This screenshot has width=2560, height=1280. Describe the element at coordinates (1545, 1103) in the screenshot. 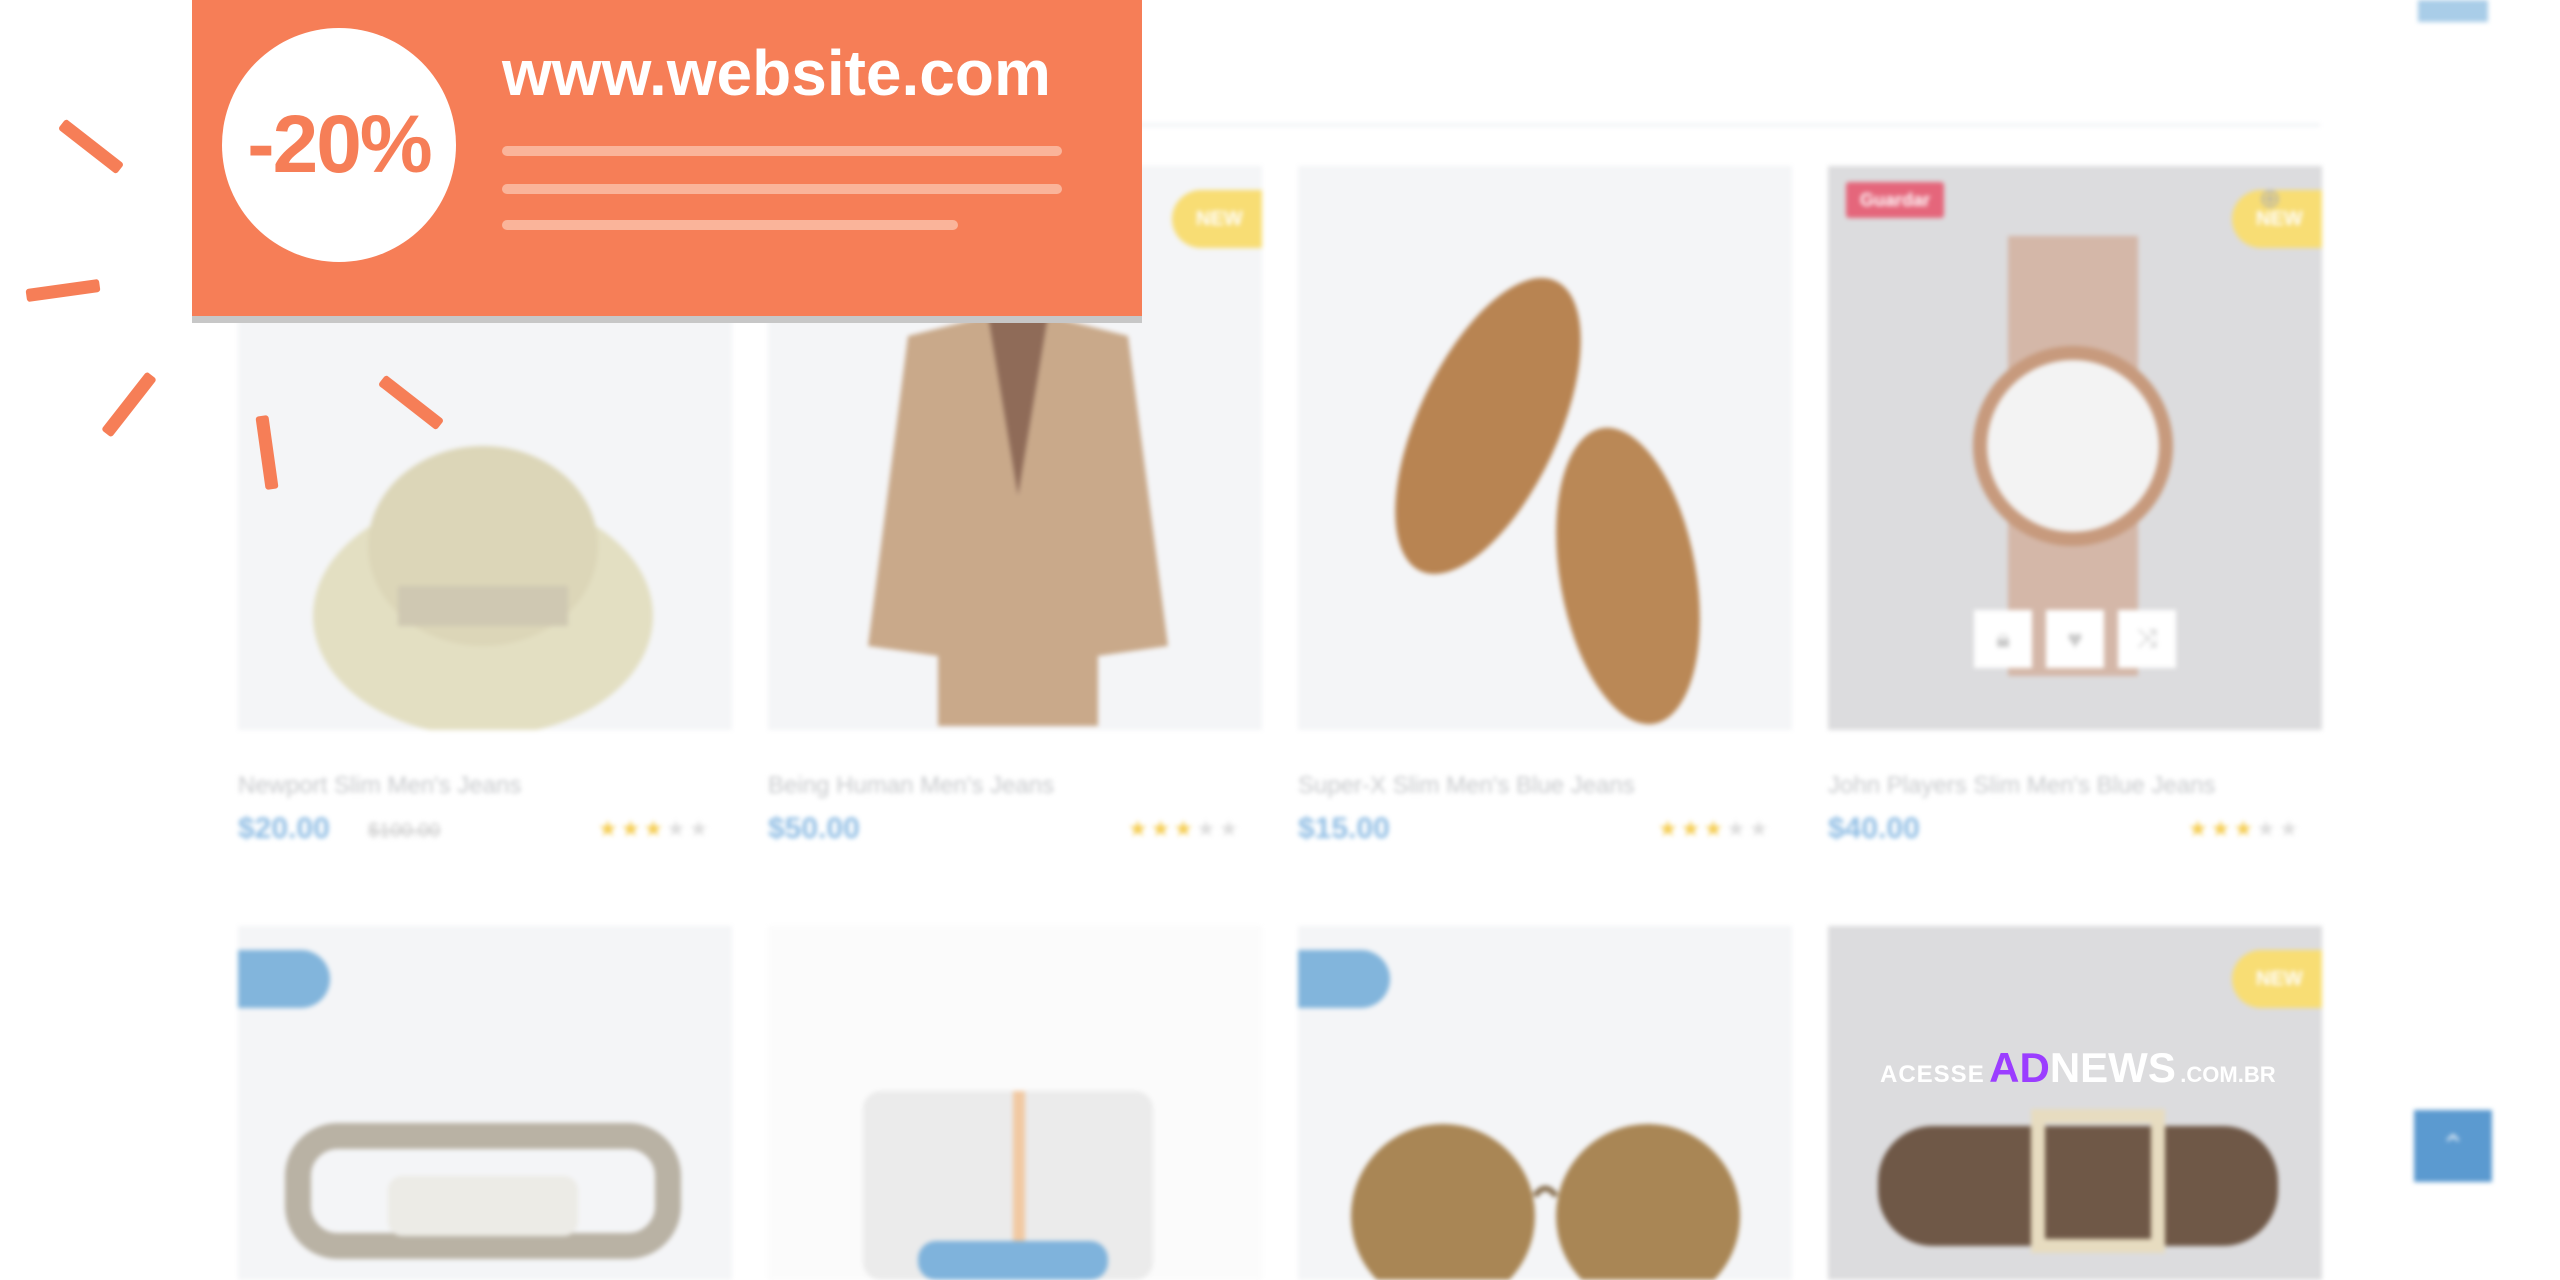

I see `product-image-sunglasses` at that location.